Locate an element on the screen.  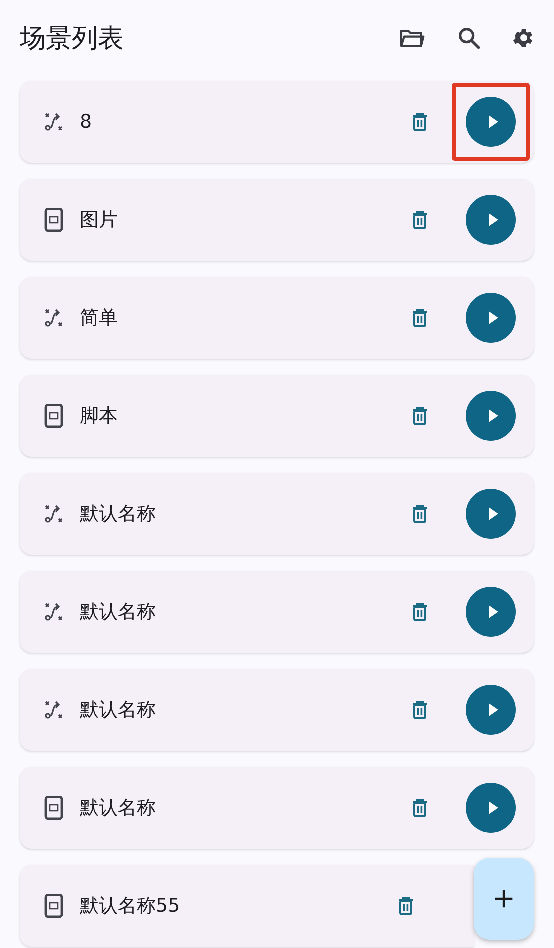
scene-name: 默认名称55 is located at coordinates (131, 906).